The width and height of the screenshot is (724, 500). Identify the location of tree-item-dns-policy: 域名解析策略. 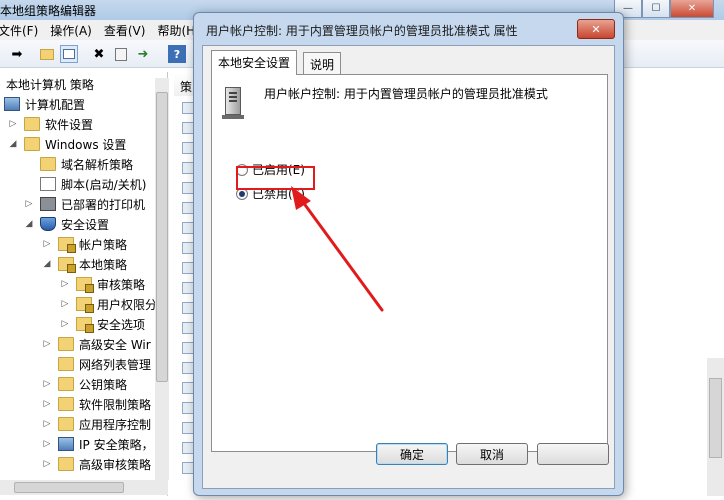
(86, 164).